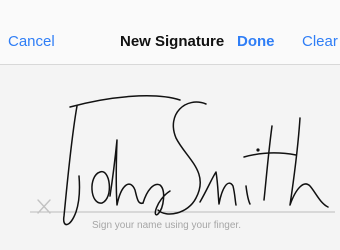 This screenshot has height=250, width=340. What do you see at coordinates (258, 150) in the screenshot?
I see `signature-dot` at bounding box center [258, 150].